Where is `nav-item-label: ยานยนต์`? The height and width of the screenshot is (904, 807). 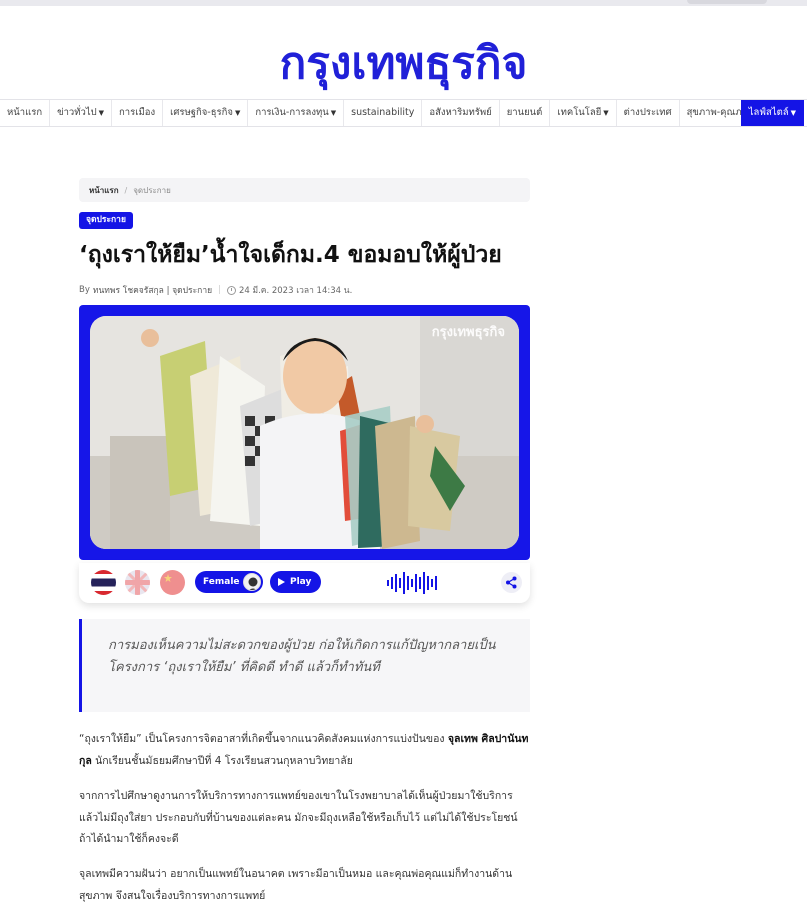
nav-item-label: ยานยนต์ is located at coordinates (524, 112).